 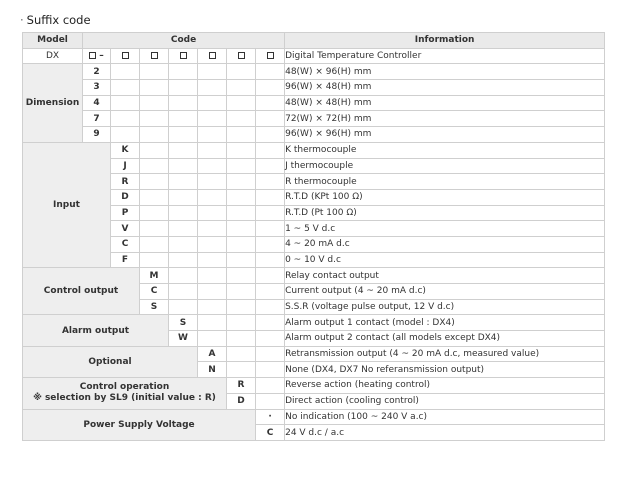 I want to click on info-cell: 24 V d.c / a.c, so click(x=445, y=432).